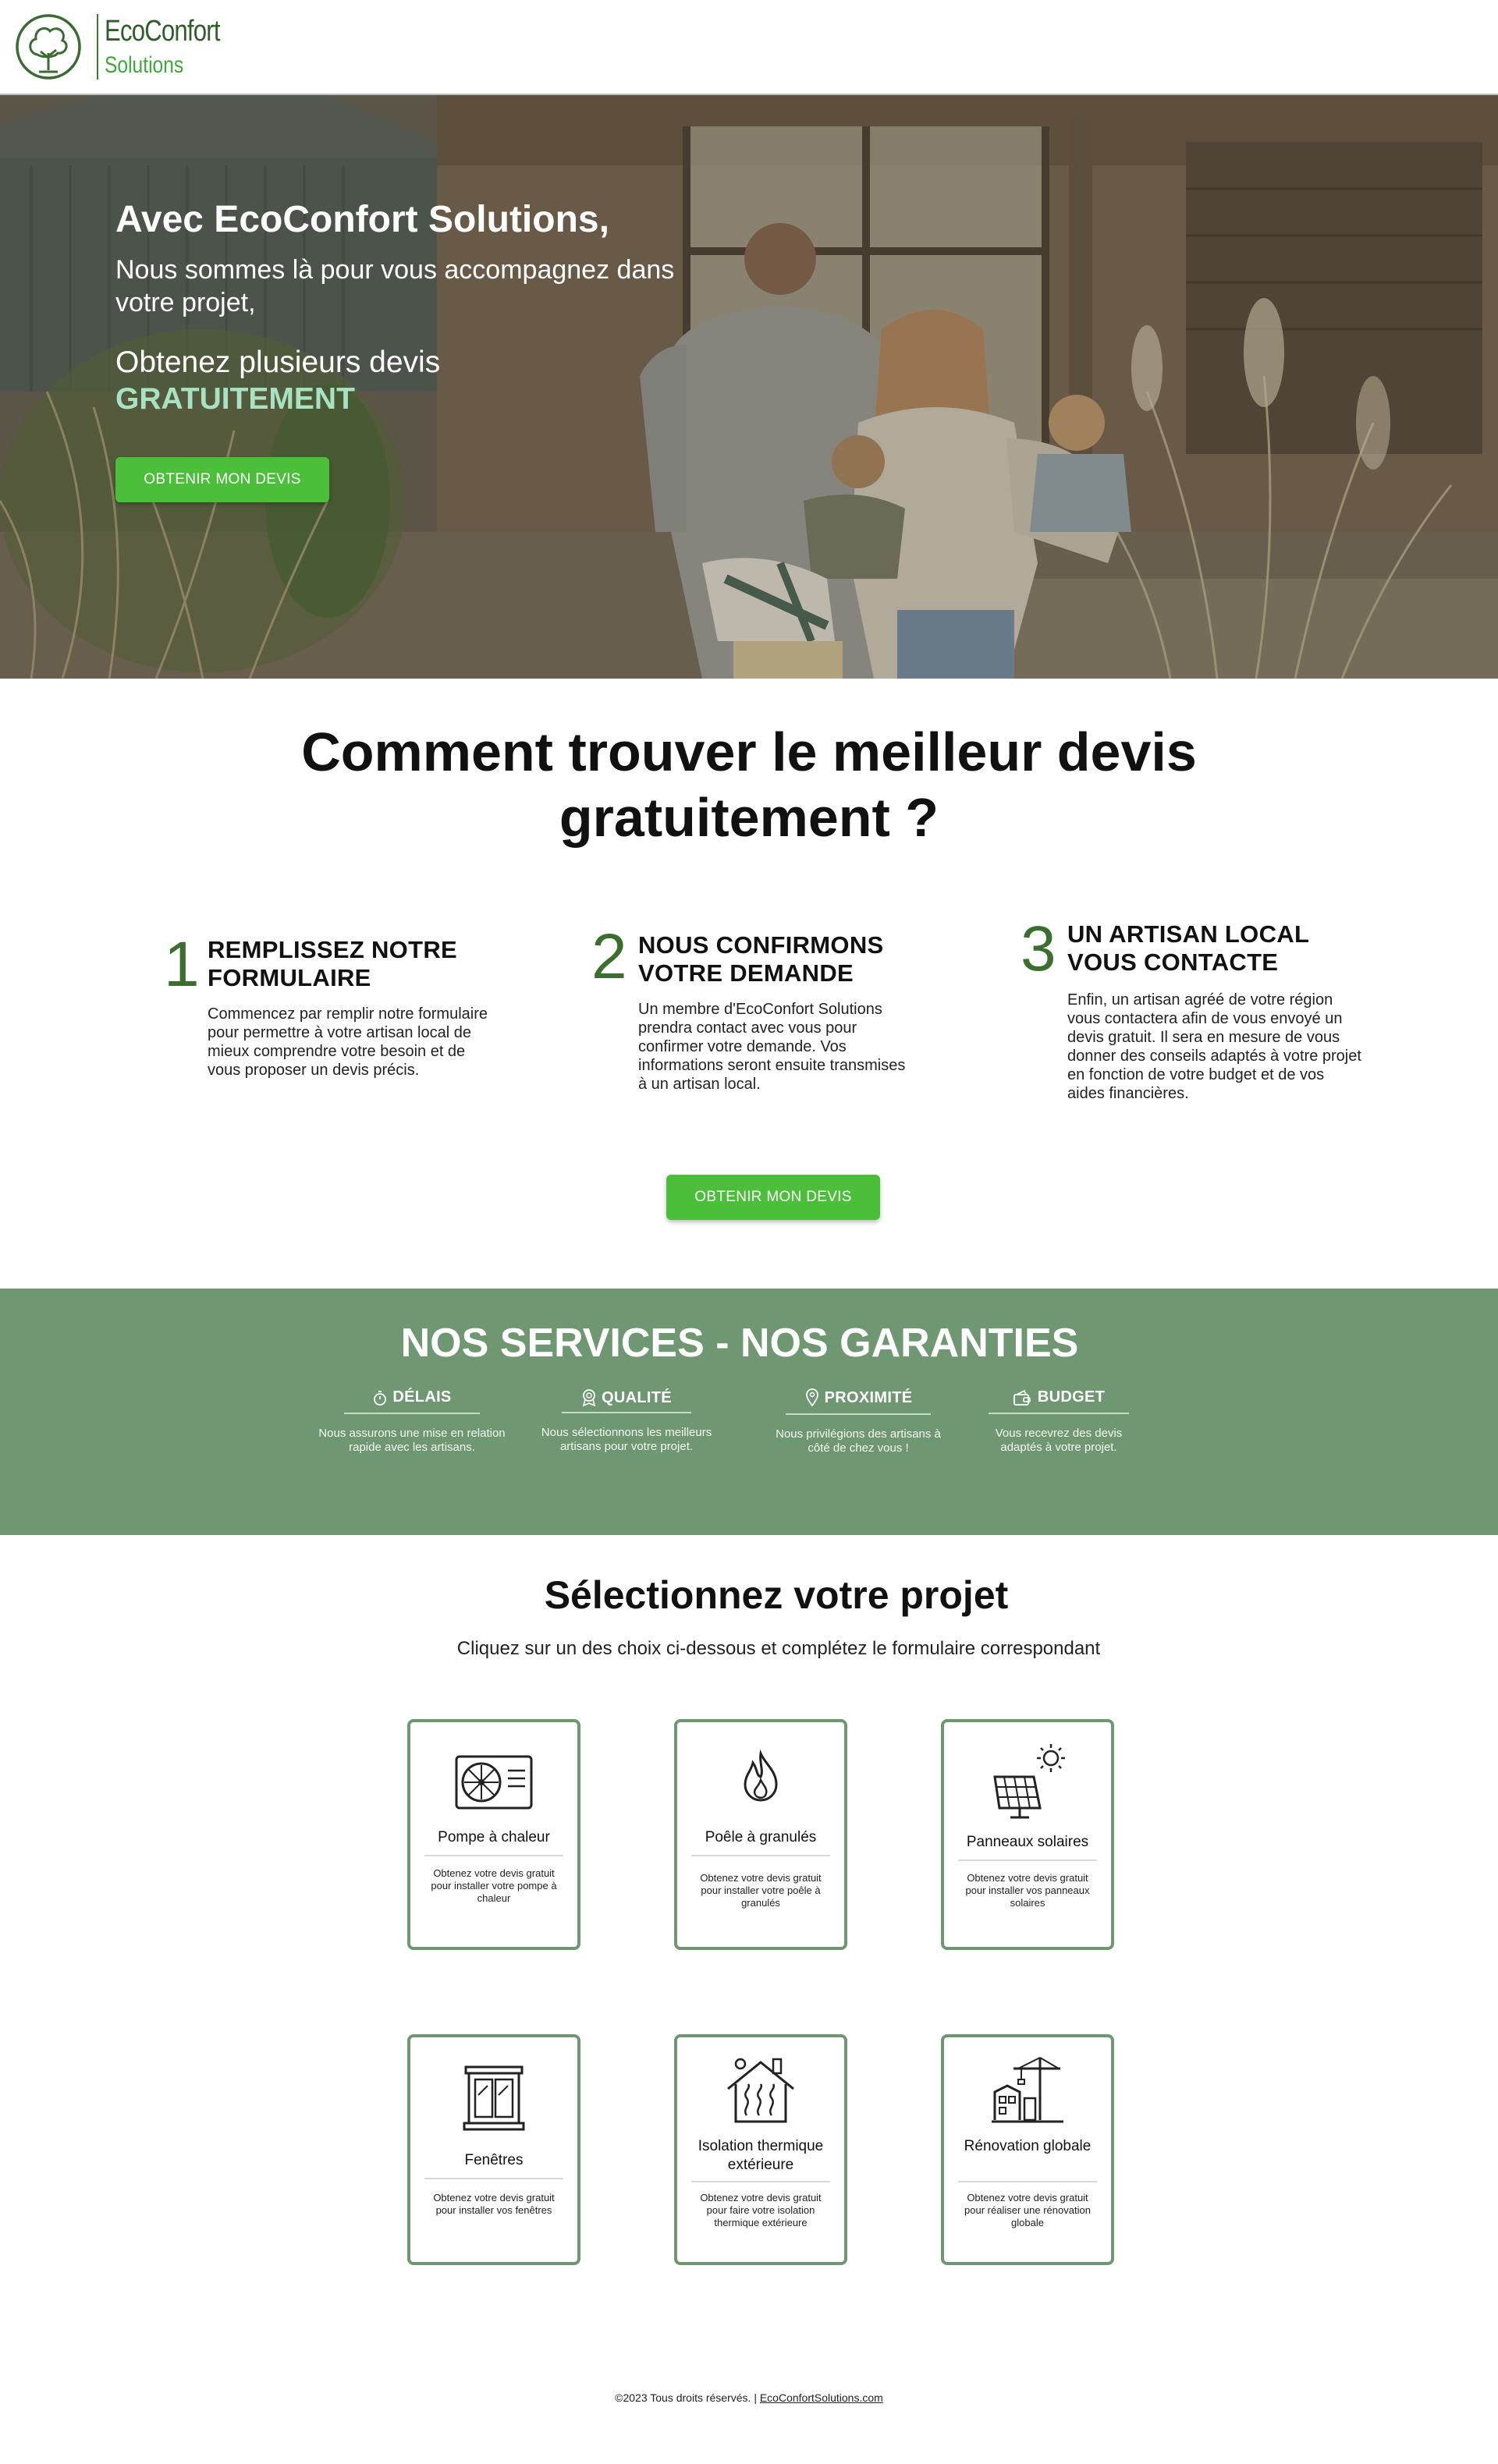  I want to click on service-heading: PROXIMITÉ, so click(868, 1397).